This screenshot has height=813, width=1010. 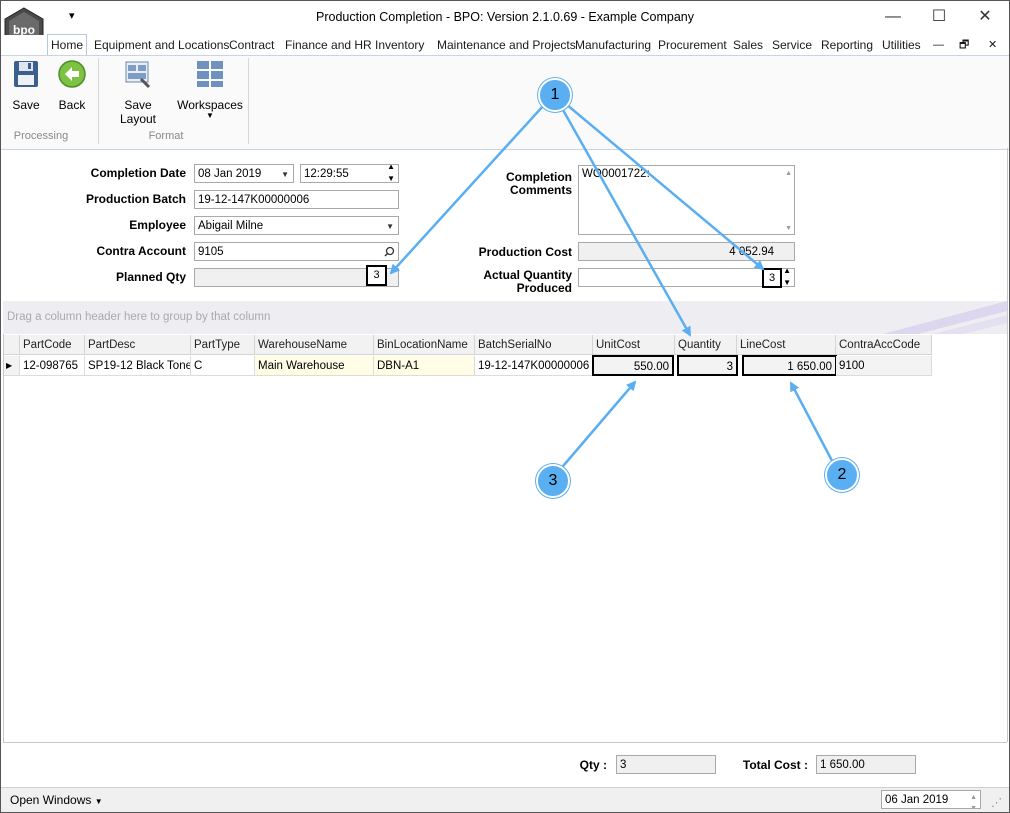 What do you see at coordinates (938, 45) in the screenshot?
I see `mdi-minimize-button: —` at bounding box center [938, 45].